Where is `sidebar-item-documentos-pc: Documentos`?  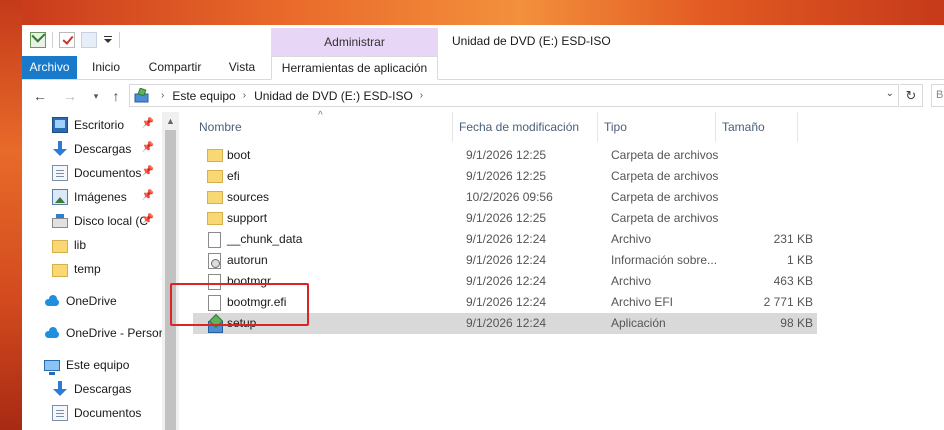
sidebar-item-documentos-pc: Documentos is located at coordinates (92, 413).